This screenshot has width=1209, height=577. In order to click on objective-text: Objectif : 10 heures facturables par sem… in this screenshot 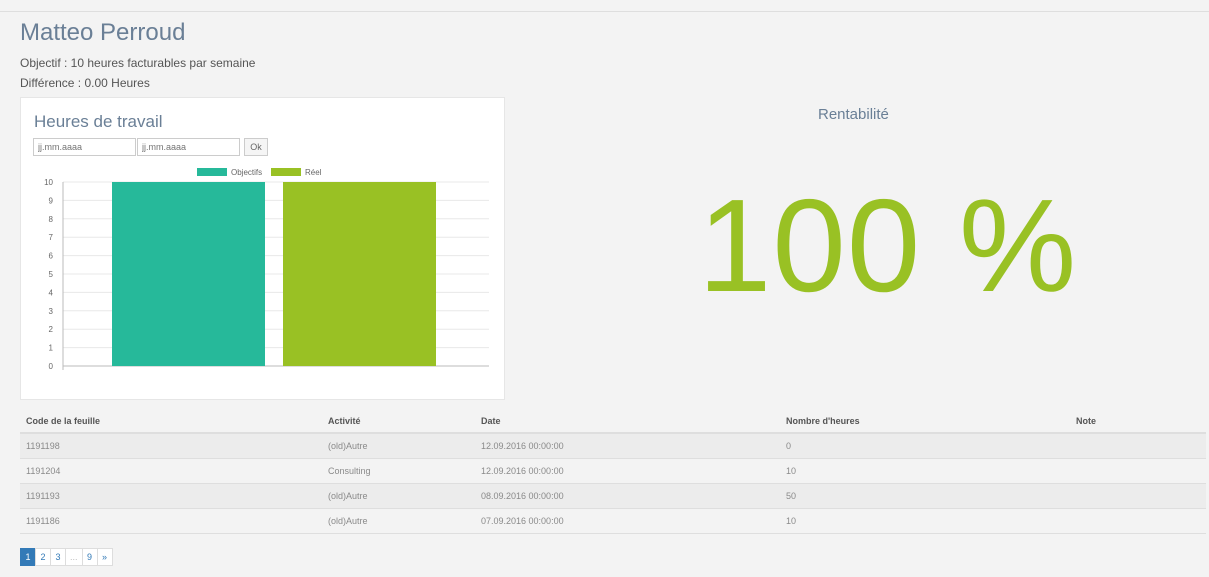, I will do `click(138, 63)`.